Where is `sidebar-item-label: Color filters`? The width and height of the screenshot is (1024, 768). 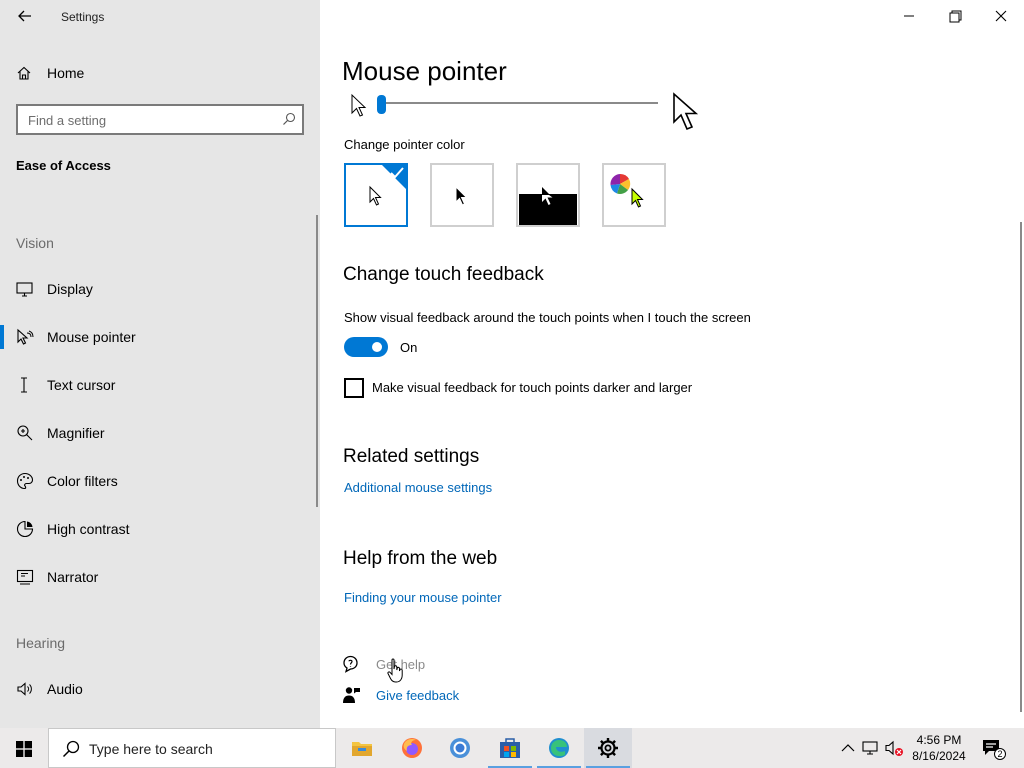
sidebar-item-label: Color filters is located at coordinates (82, 481).